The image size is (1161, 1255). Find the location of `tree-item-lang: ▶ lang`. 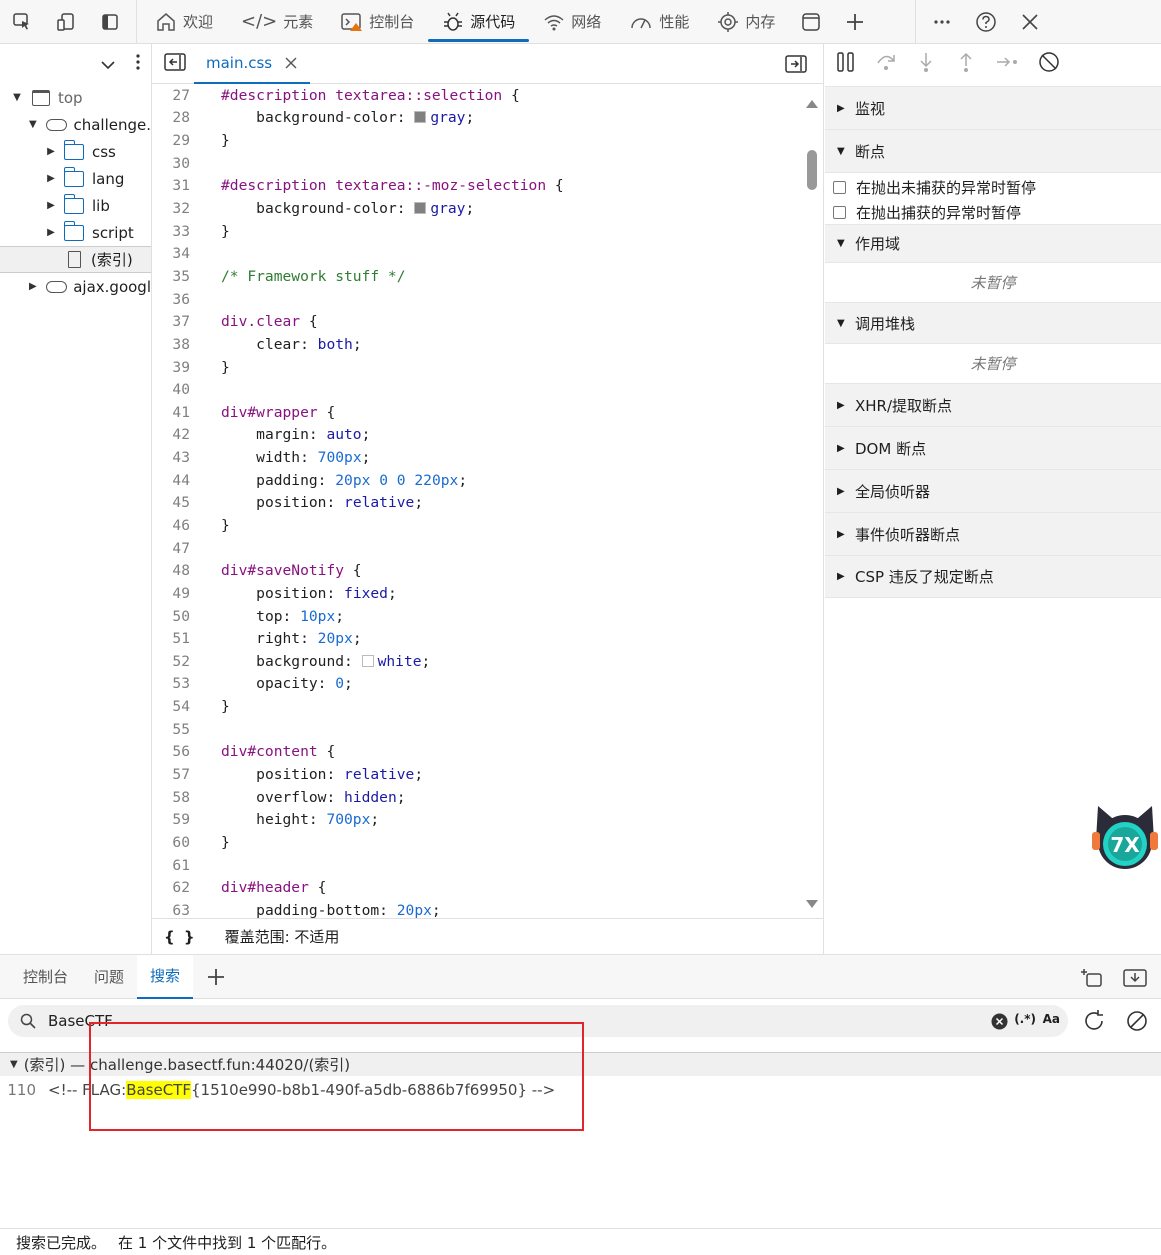

tree-item-lang: ▶ lang is located at coordinates (75, 178).